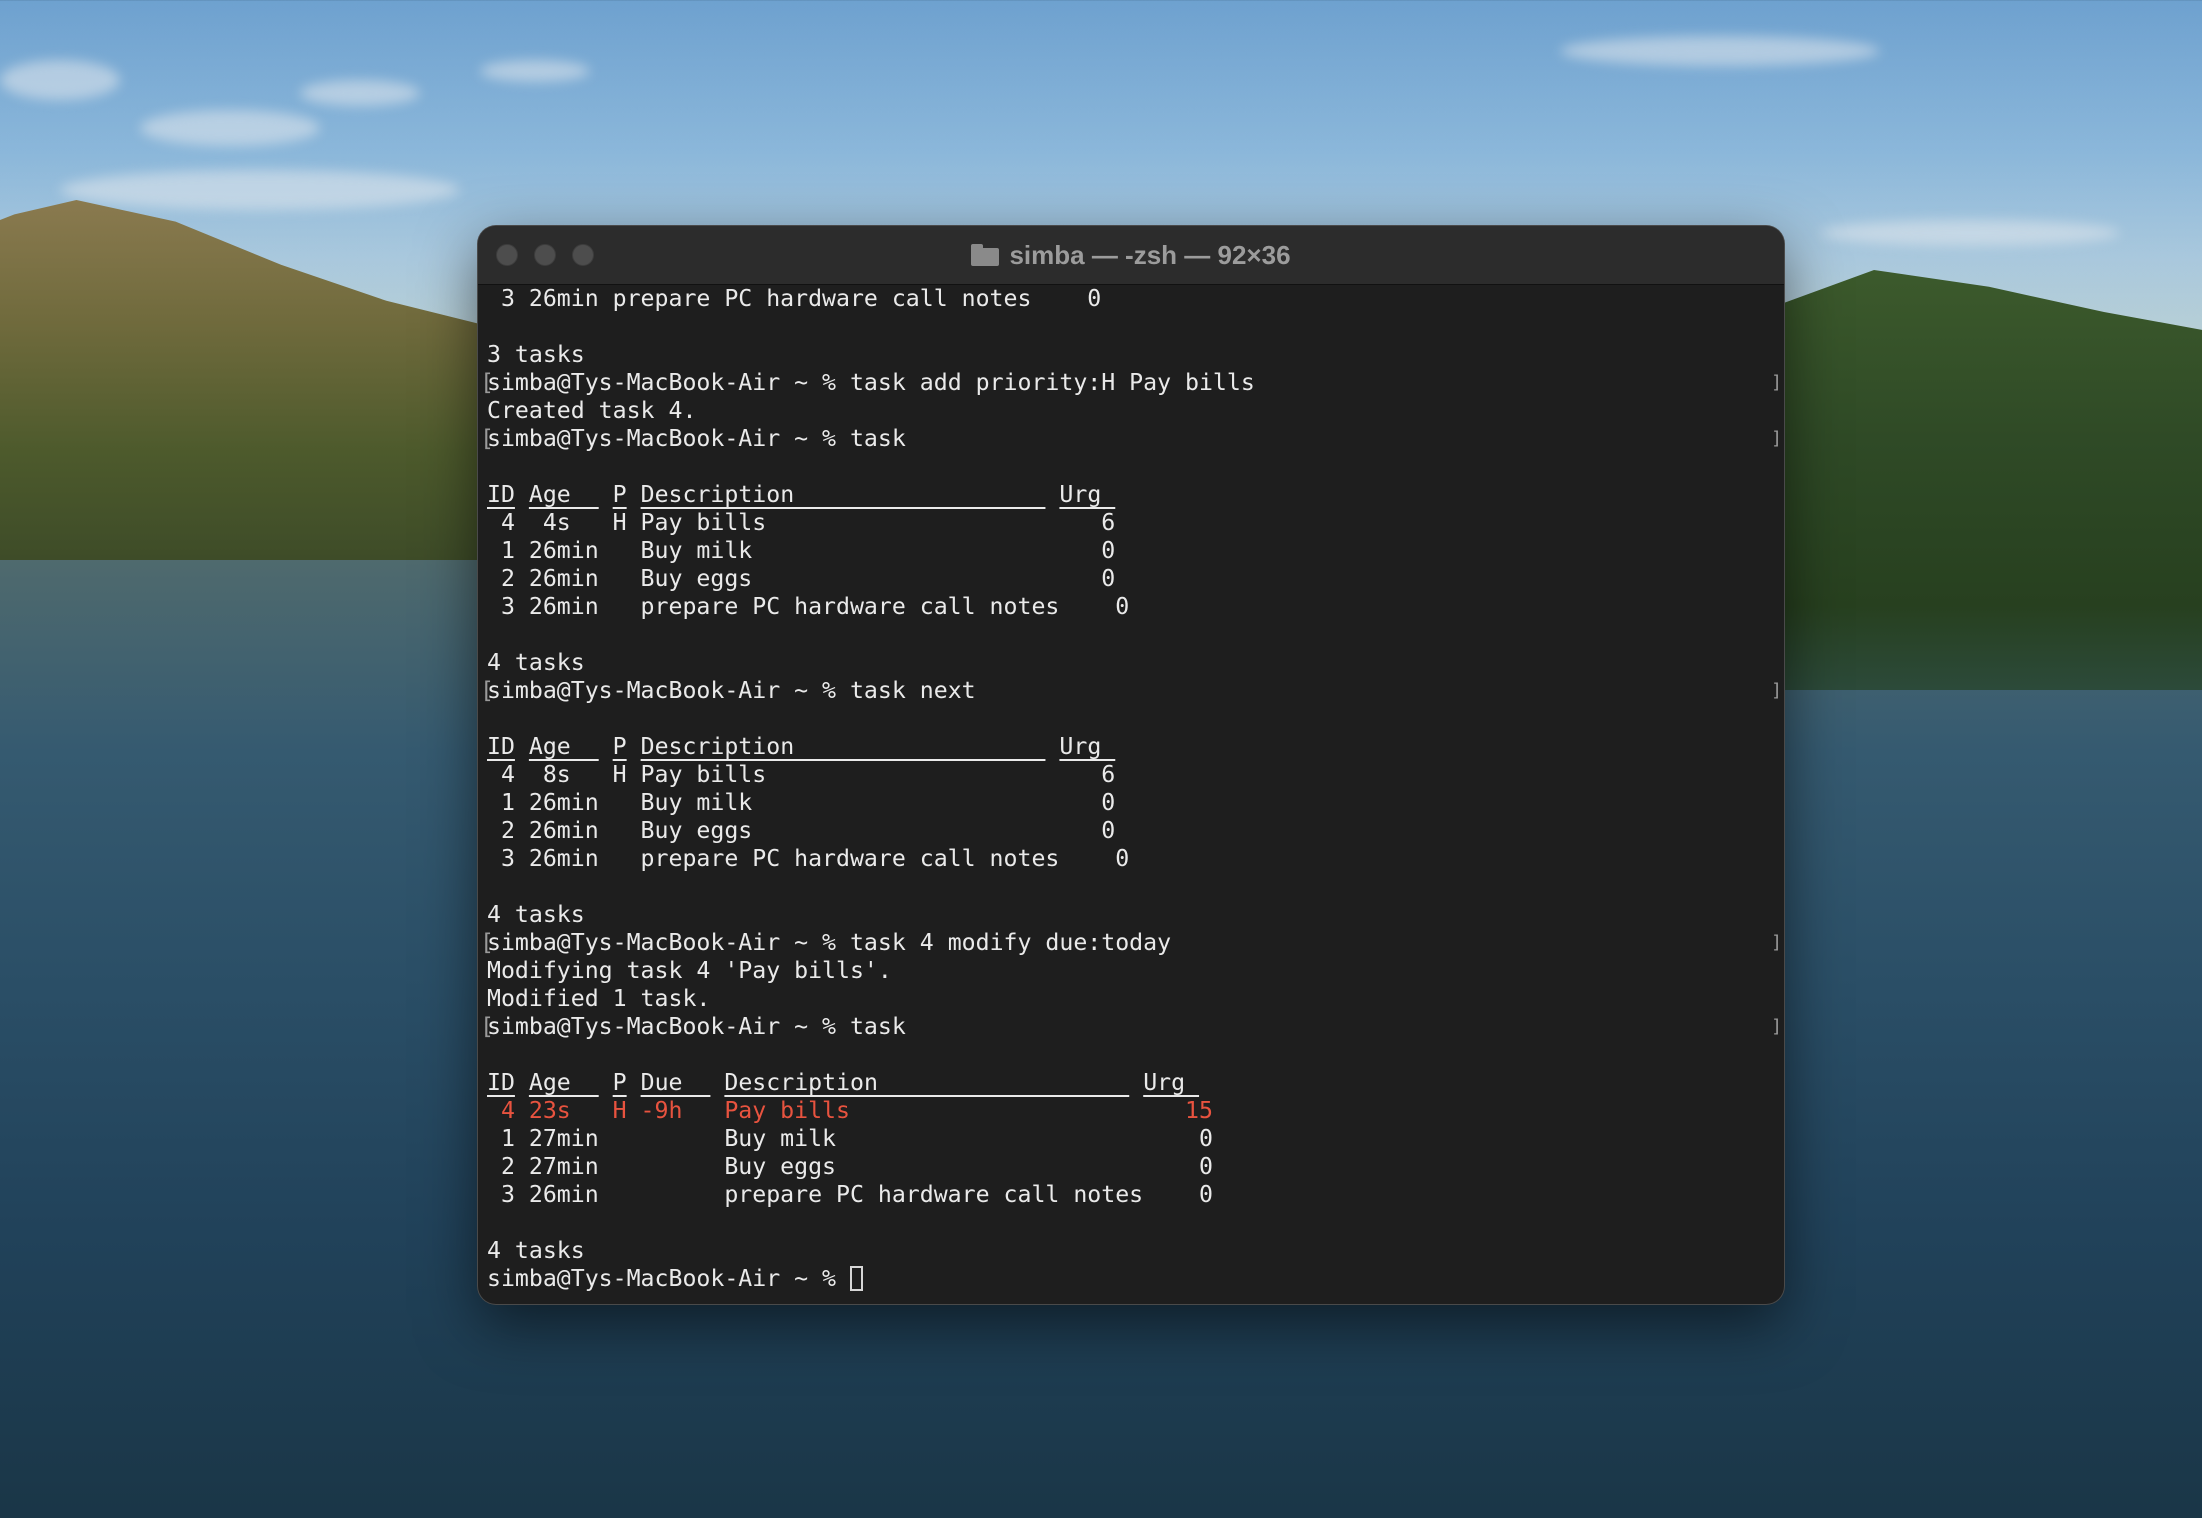 This screenshot has height=1518, width=2202. Describe the element at coordinates (1135, 1083) in the screenshot. I see `table-header: ID Age P Due Description Urg` at that location.